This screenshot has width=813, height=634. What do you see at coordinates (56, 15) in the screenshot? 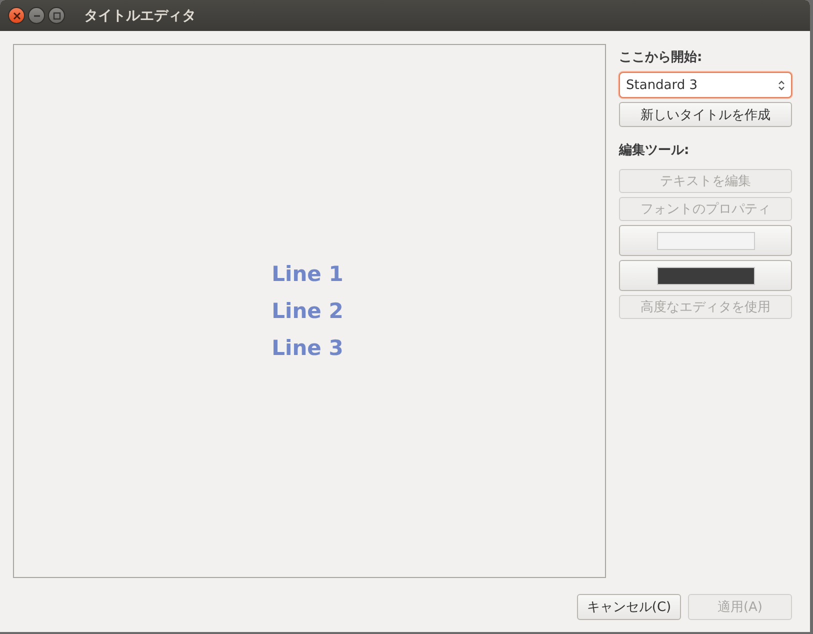
I see `maximize-icon` at bounding box center [56, 15].